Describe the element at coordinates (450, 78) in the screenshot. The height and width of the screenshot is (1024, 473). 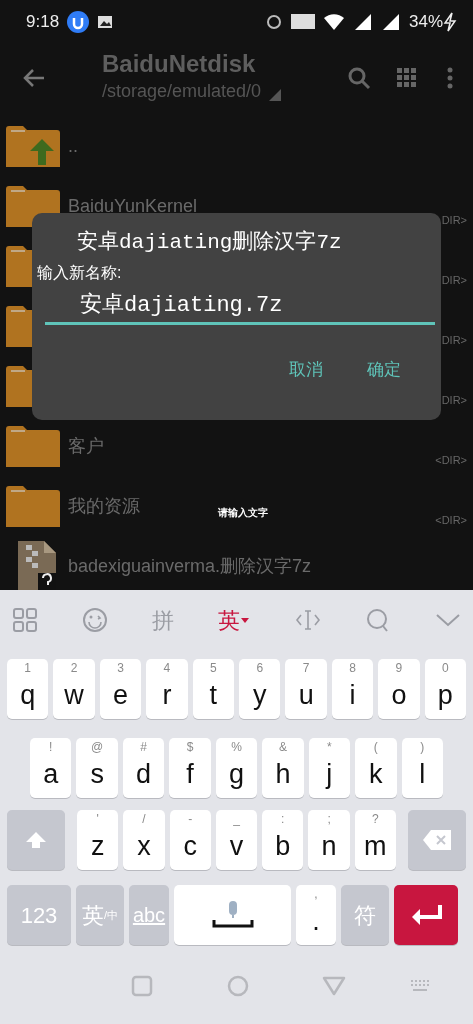
I see `more-options-icon` at that location.